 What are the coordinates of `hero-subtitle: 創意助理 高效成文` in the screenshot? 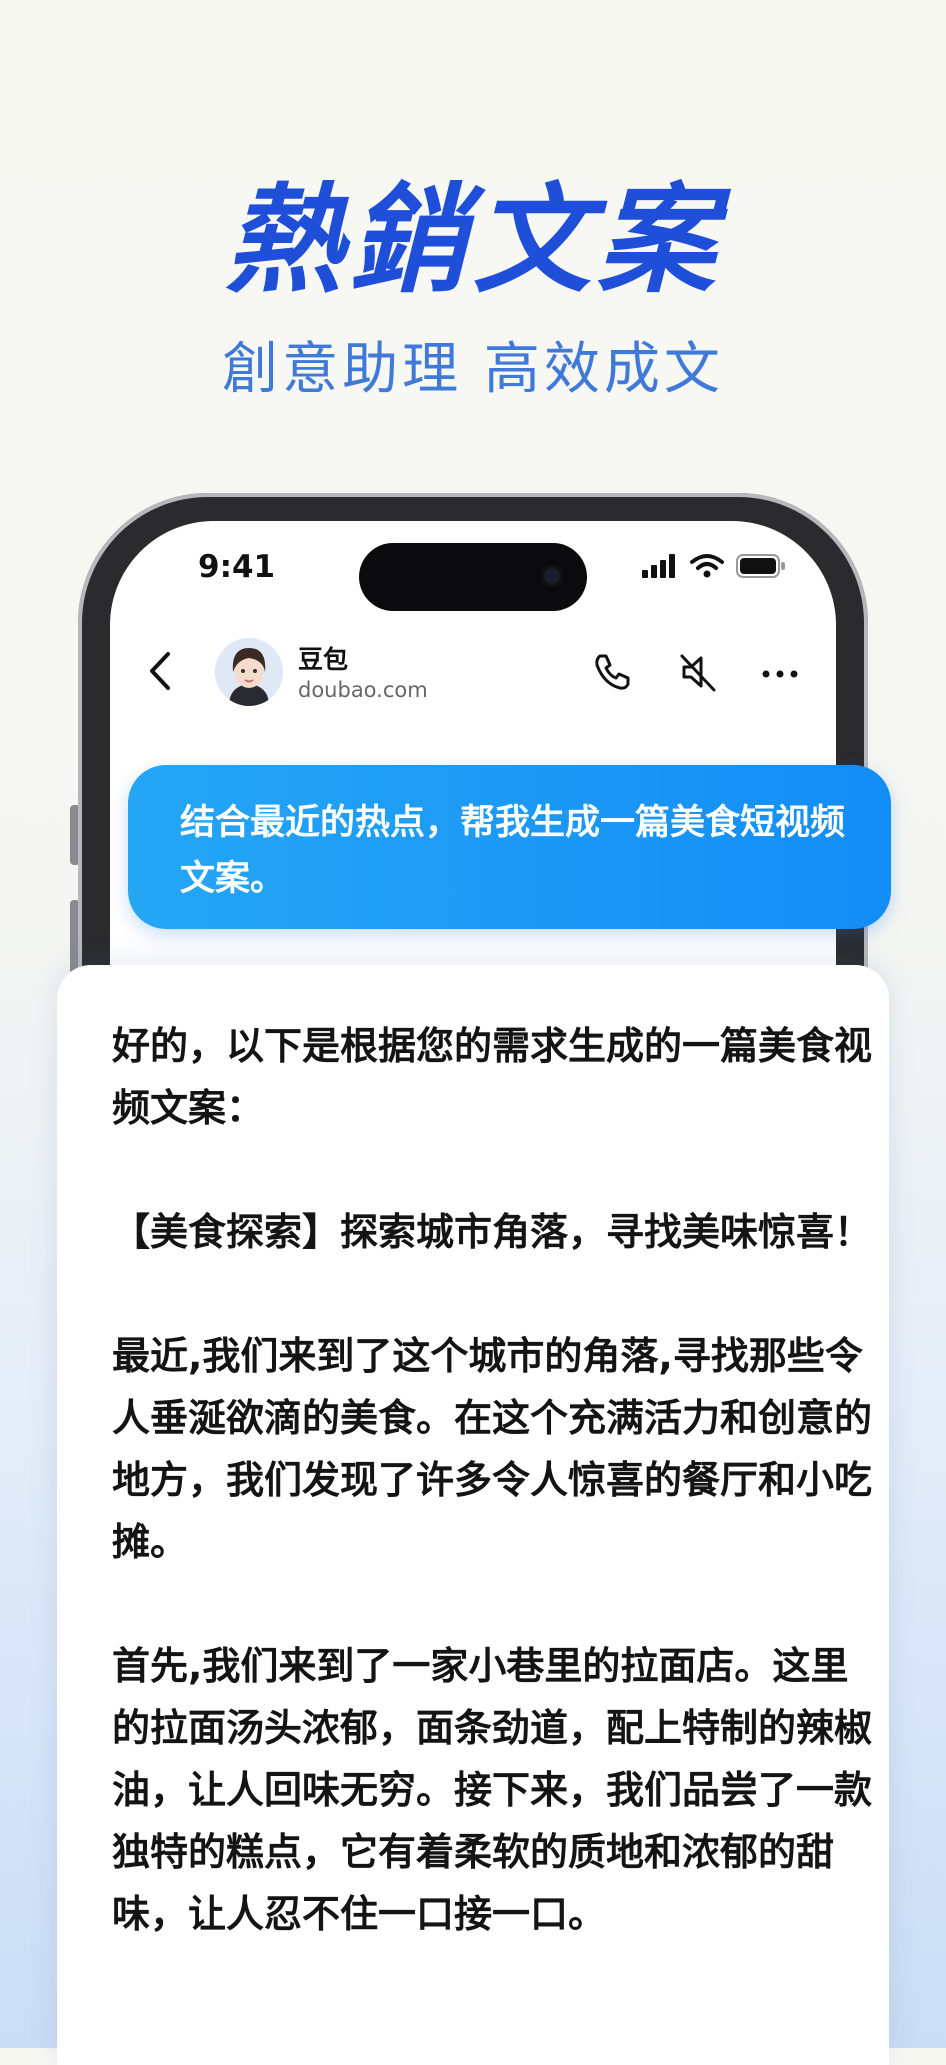 It's located at (473, 369).